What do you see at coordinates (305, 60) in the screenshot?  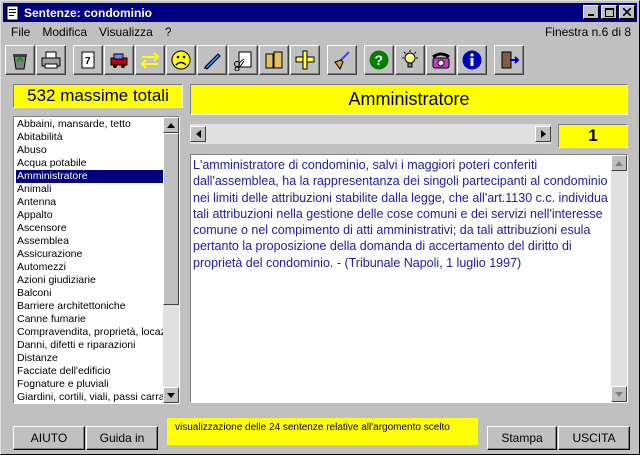 I see `ruler-button` at bounding box center [305, 60].